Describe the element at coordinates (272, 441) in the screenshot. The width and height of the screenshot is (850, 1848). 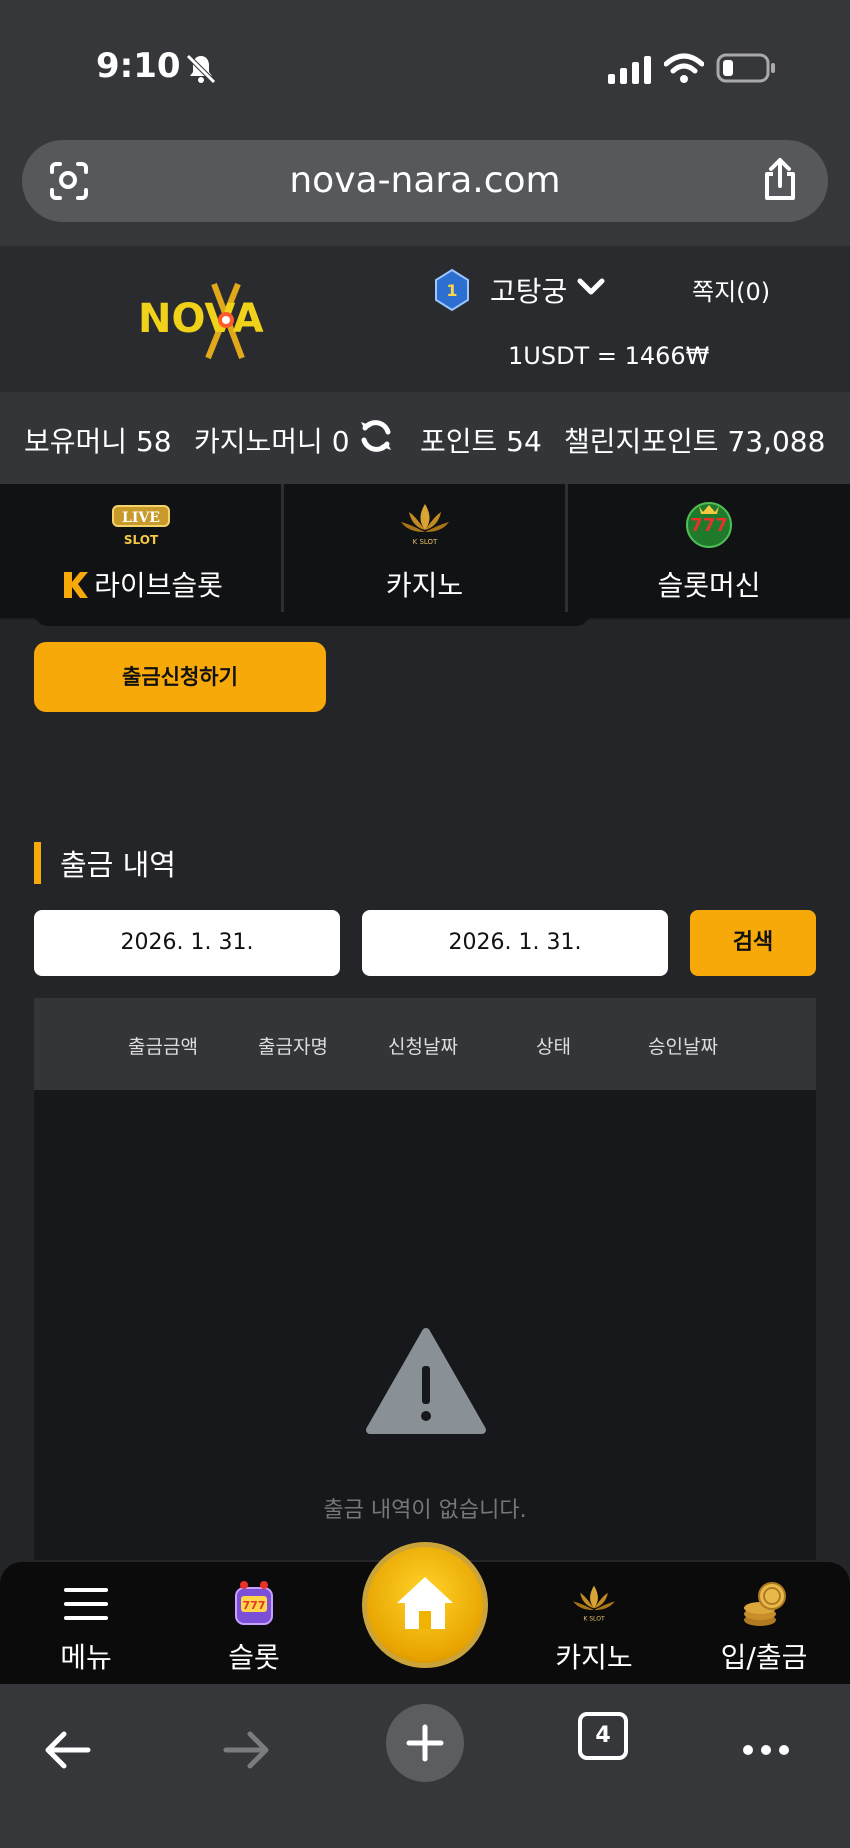
I see `casino-money-balance: 카지노머니 0` at that location.